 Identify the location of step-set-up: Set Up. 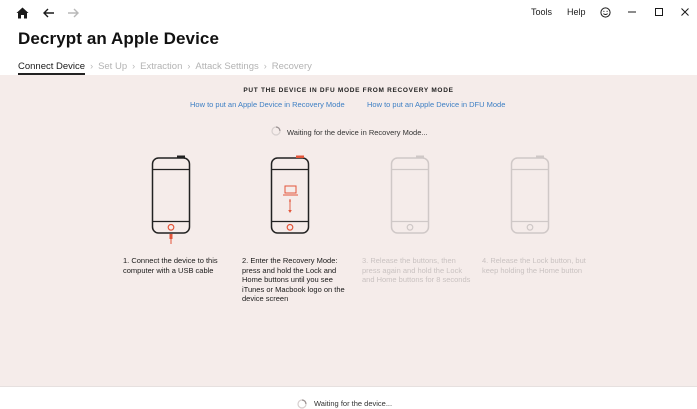
(112, 66).